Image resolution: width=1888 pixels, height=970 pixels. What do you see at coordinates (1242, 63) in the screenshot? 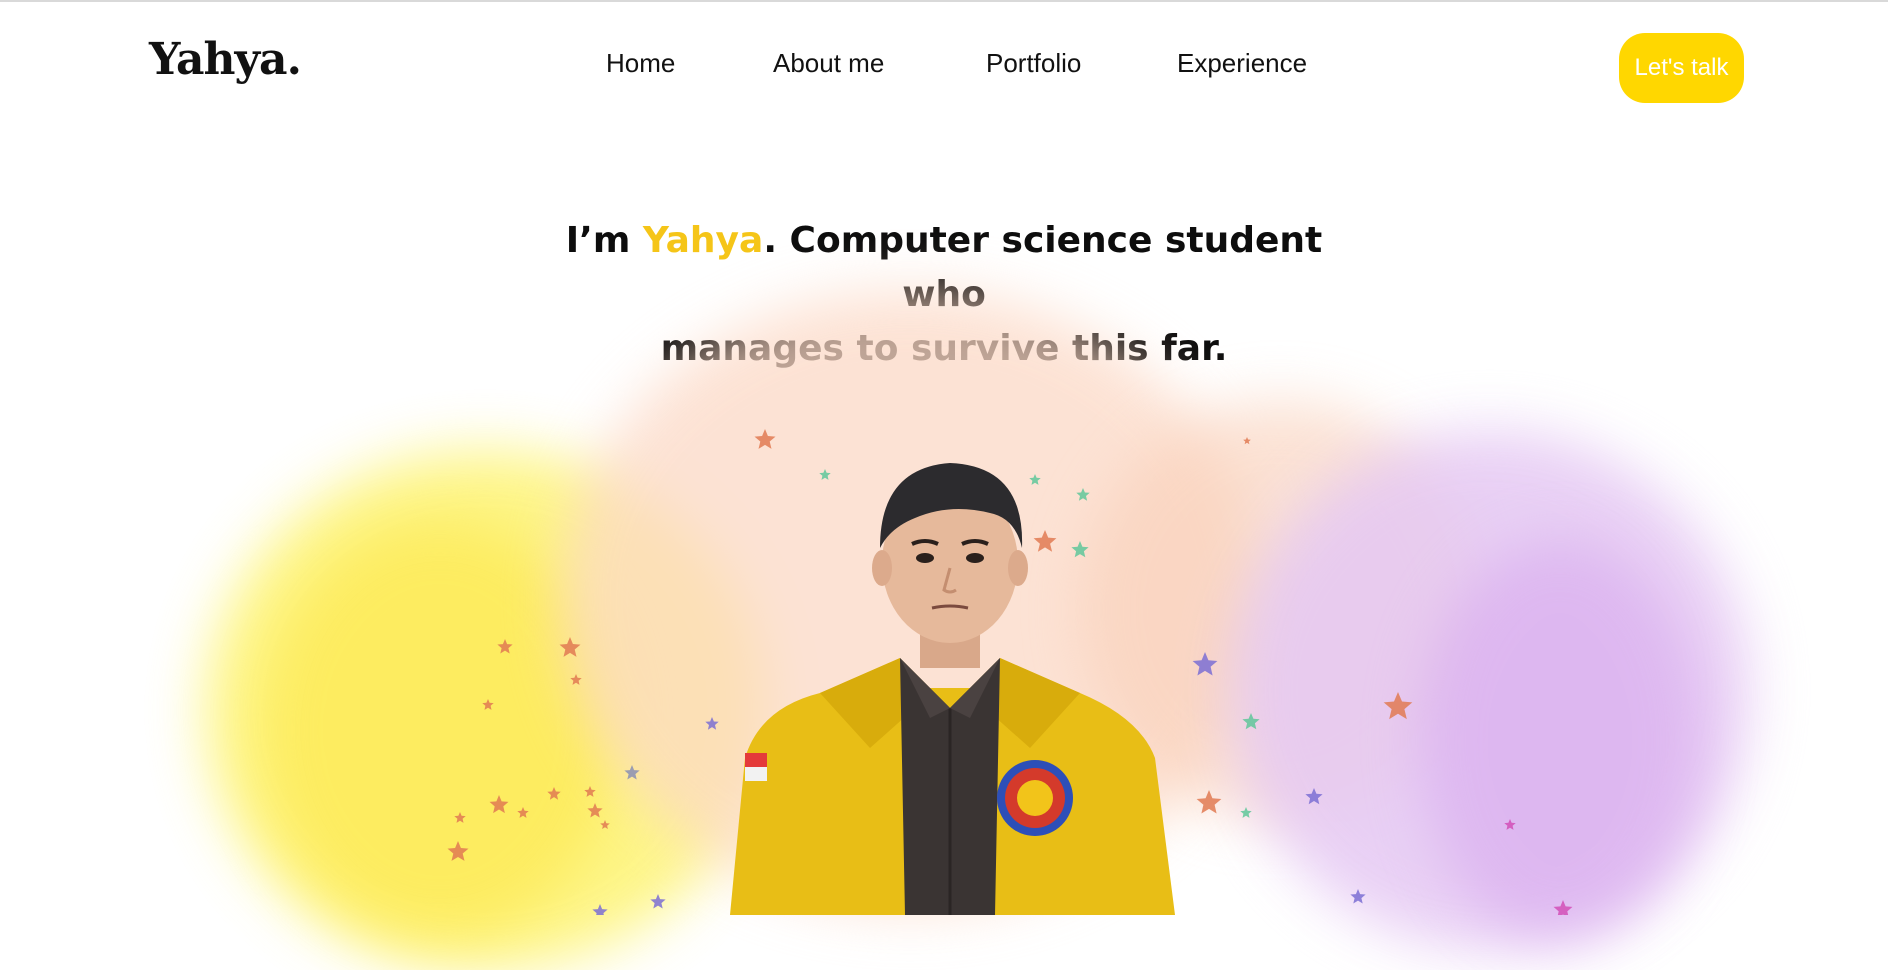
I see `nav-experience-link: Experience` at bounding box center [1242, 63].